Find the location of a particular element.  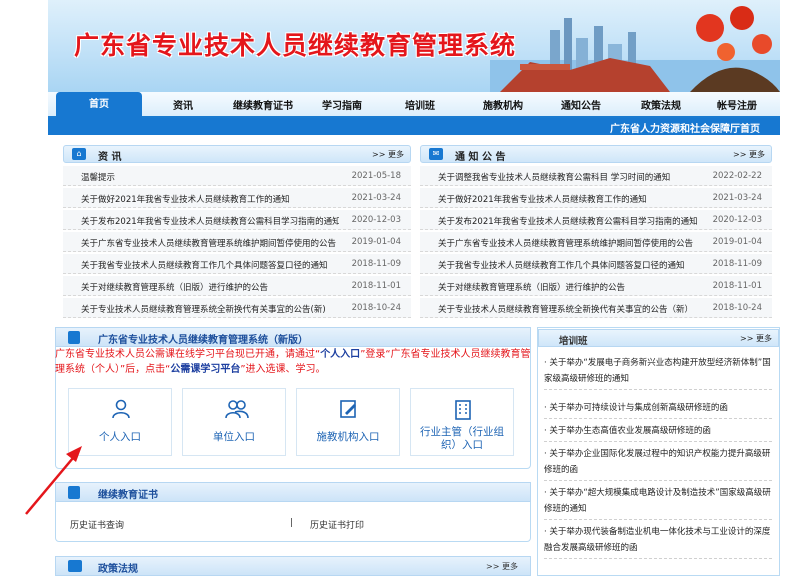

monitor-icon is located at coordinates (75, 566).